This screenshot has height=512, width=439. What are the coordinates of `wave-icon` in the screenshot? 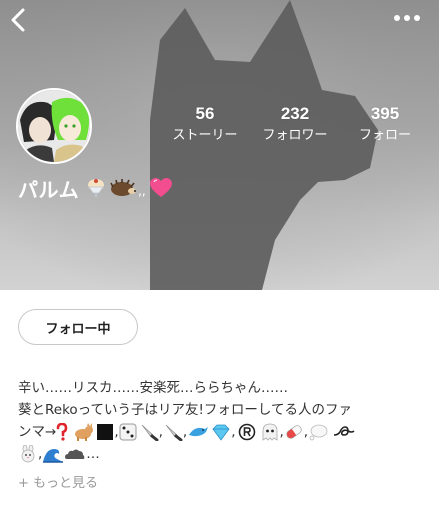 It's located at (53, 456).